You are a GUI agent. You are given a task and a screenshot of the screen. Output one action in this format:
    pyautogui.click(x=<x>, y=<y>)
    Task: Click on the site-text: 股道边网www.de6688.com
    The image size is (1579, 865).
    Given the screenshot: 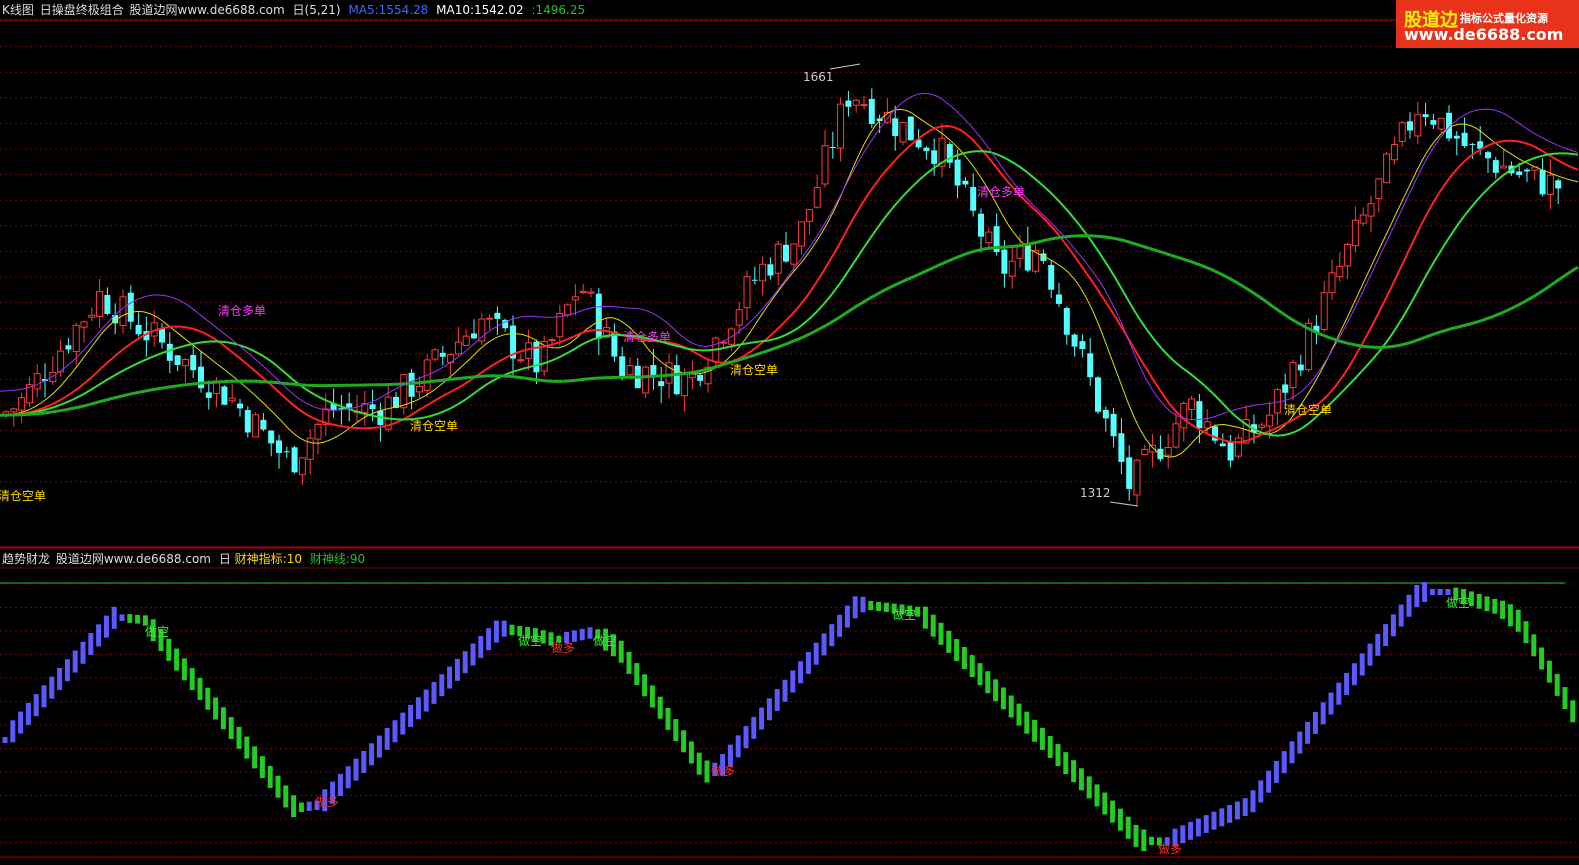 What is the action you would take?
    pyautogui.click(x=207, y=10)
    